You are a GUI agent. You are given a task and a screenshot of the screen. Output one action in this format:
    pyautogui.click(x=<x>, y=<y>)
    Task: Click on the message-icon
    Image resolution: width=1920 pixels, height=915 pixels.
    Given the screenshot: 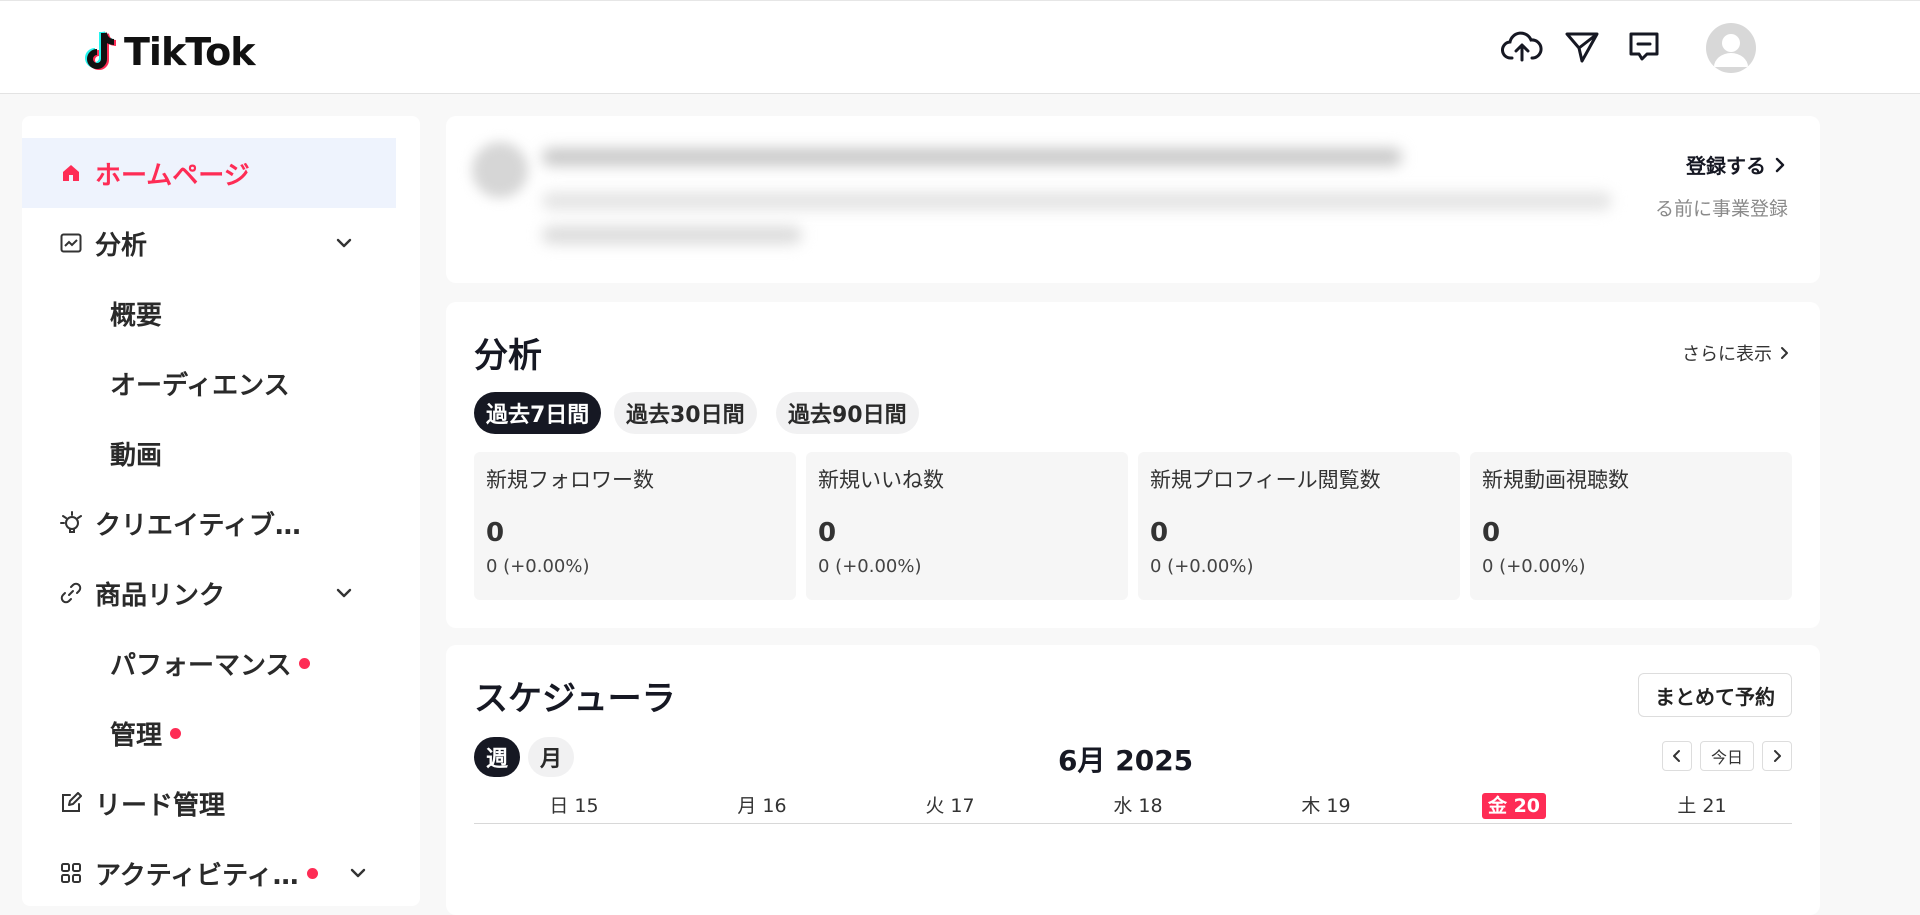 What is the action you would take?
    pyautogui.click(x=1644, y=47)
    